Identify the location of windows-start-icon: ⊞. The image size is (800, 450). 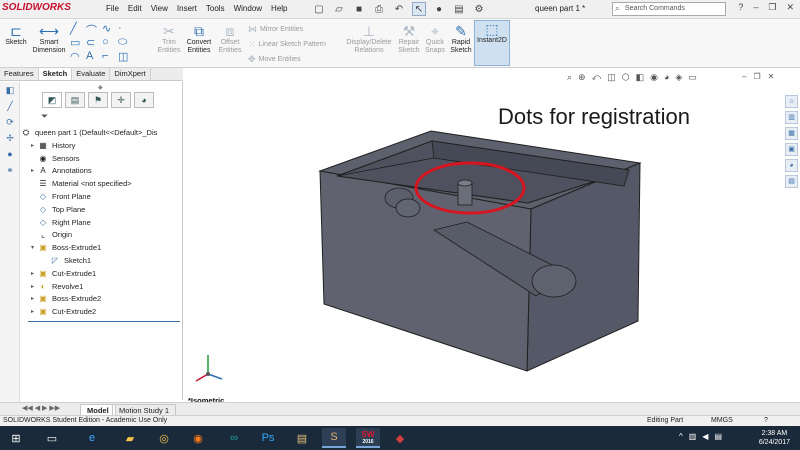
(16, 438).